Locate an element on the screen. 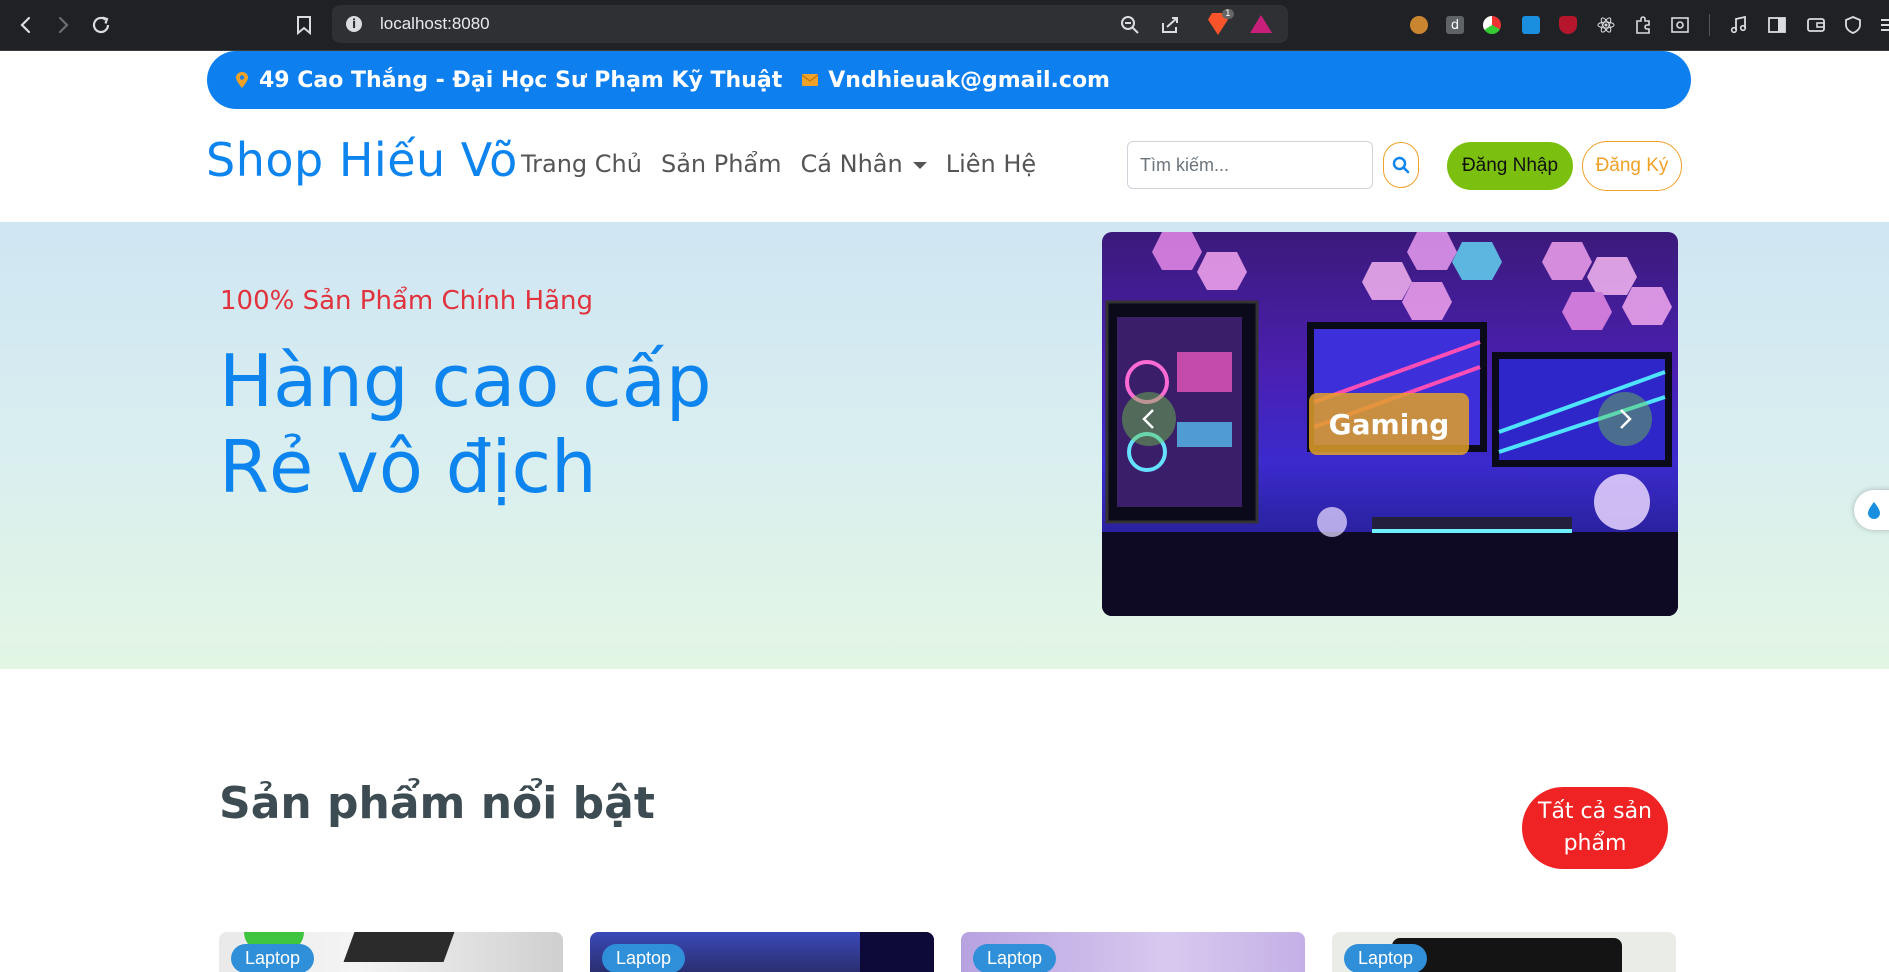 This screenshot has height=972, width=1889. wallet-icon is located at coordinates (1816, 25).